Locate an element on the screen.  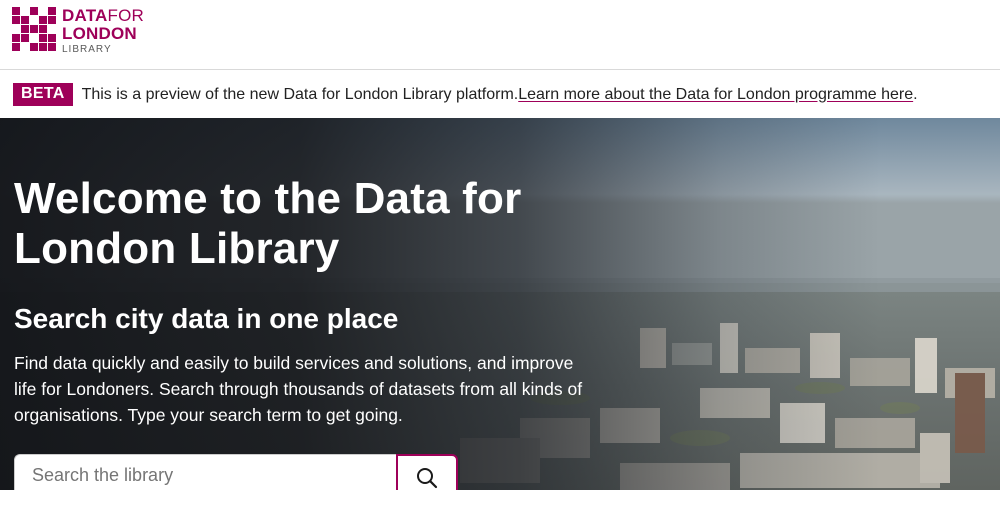
search-icon is located at coordinates (427, 478).